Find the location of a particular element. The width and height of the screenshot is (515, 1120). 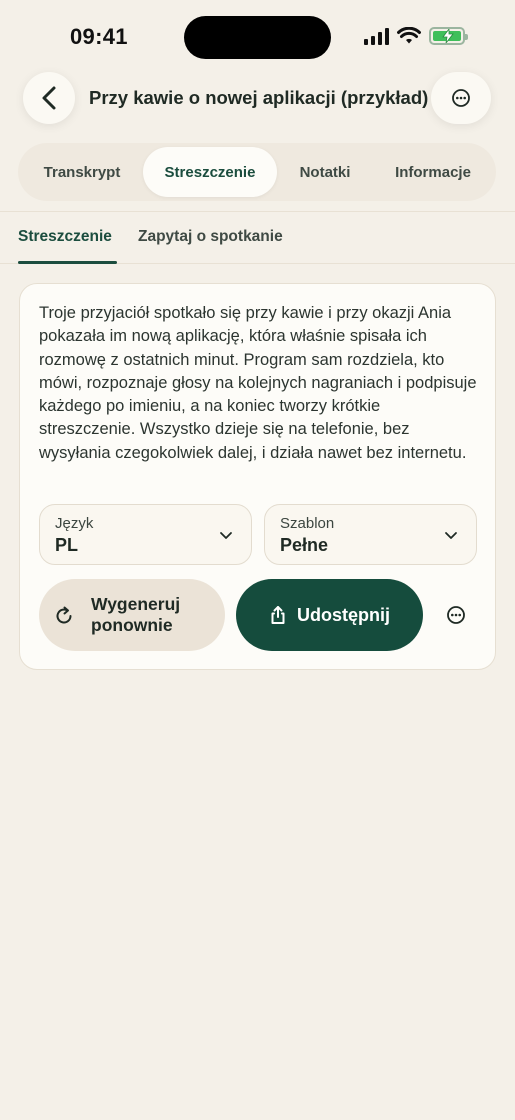

page-title: Przy kawie o nowej aplikacji (przykład) is located at coordinates (259, 97).